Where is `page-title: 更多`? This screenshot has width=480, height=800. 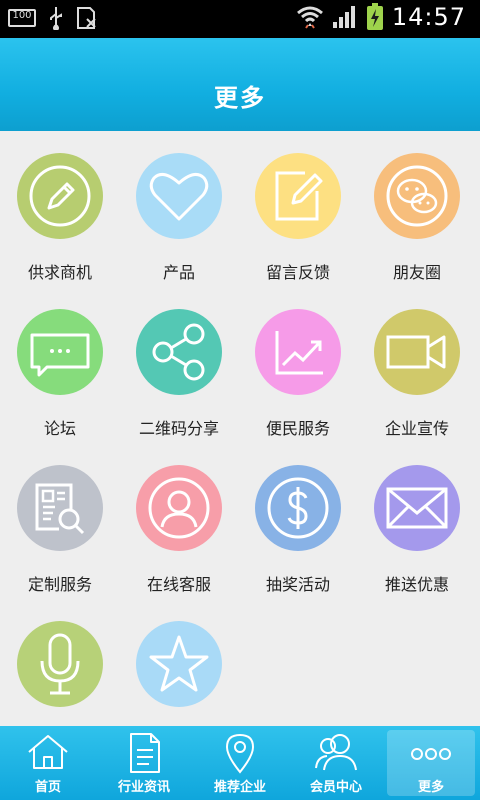 page-title: 更多 is located at coordinates (240, 98).